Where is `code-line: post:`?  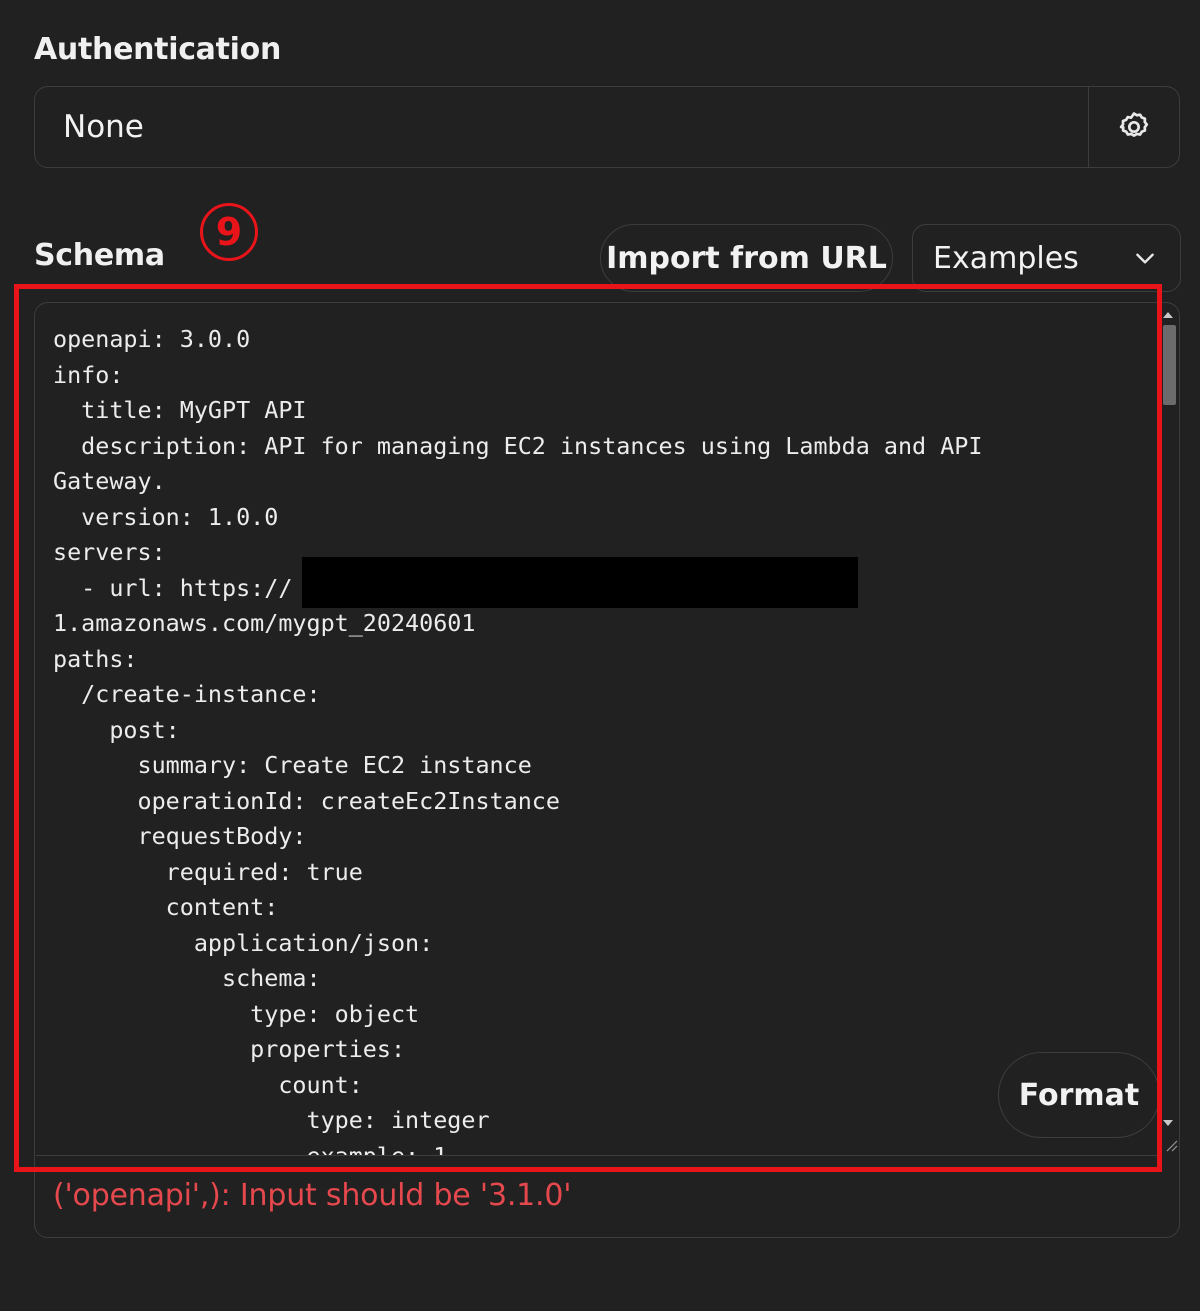 code-line: post: is located at coordinates (116, 729).